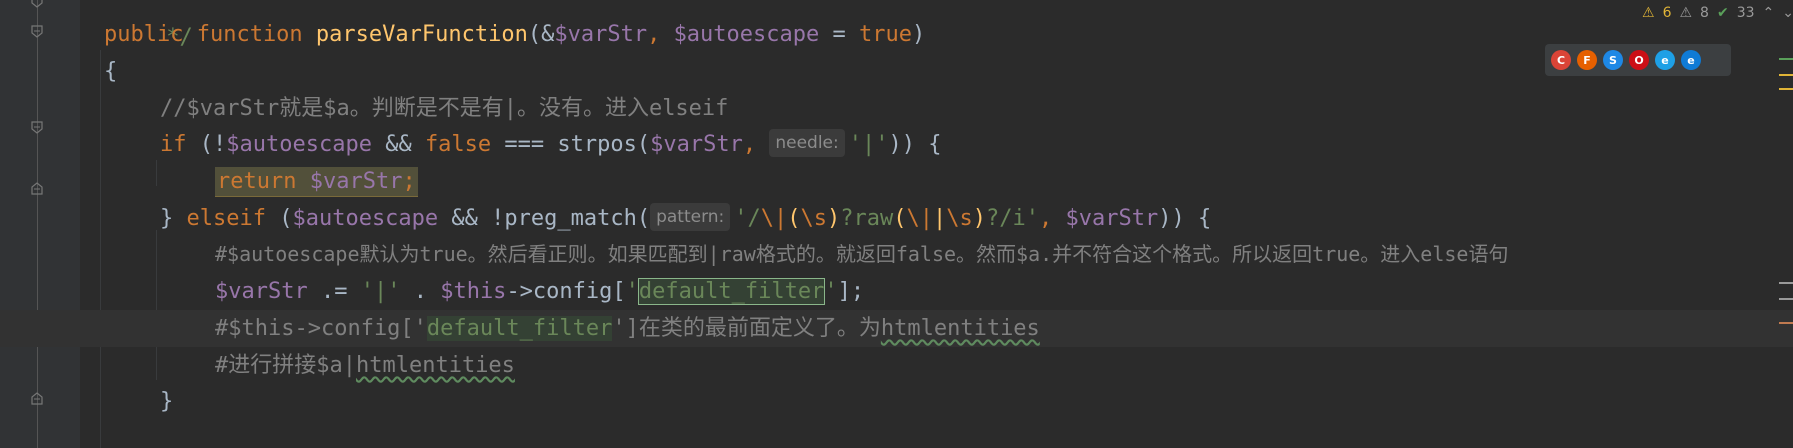  Describe the element at coordinates (690, 217) in the screenshot. I see `parameter-hint: pattern:` at that location.